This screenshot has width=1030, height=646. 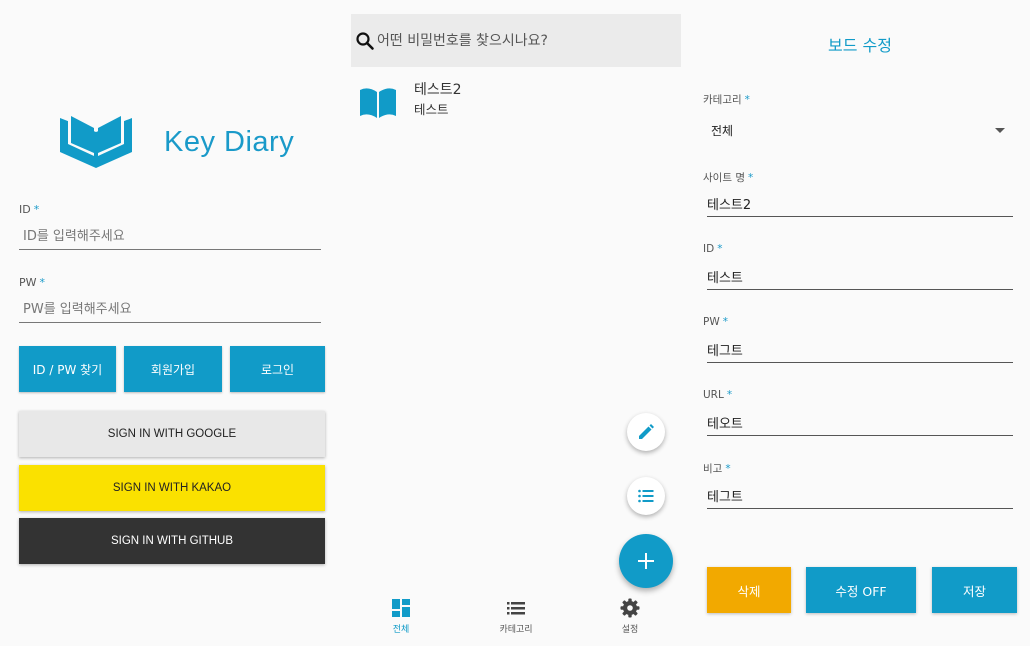 What do you see at coordinates (1000, 130) in the screenshot?
I see `dropdown-arrow-icon` at bounding box center [1000, 130].